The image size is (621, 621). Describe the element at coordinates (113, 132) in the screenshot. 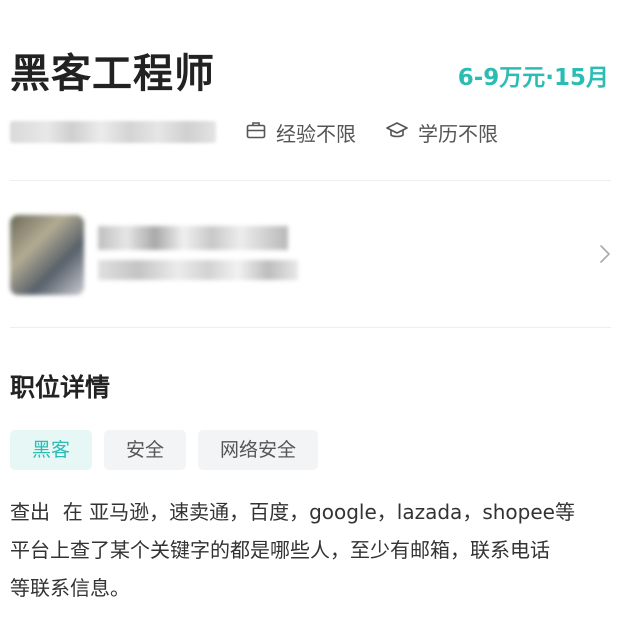

I see `blurred-location` at that location.